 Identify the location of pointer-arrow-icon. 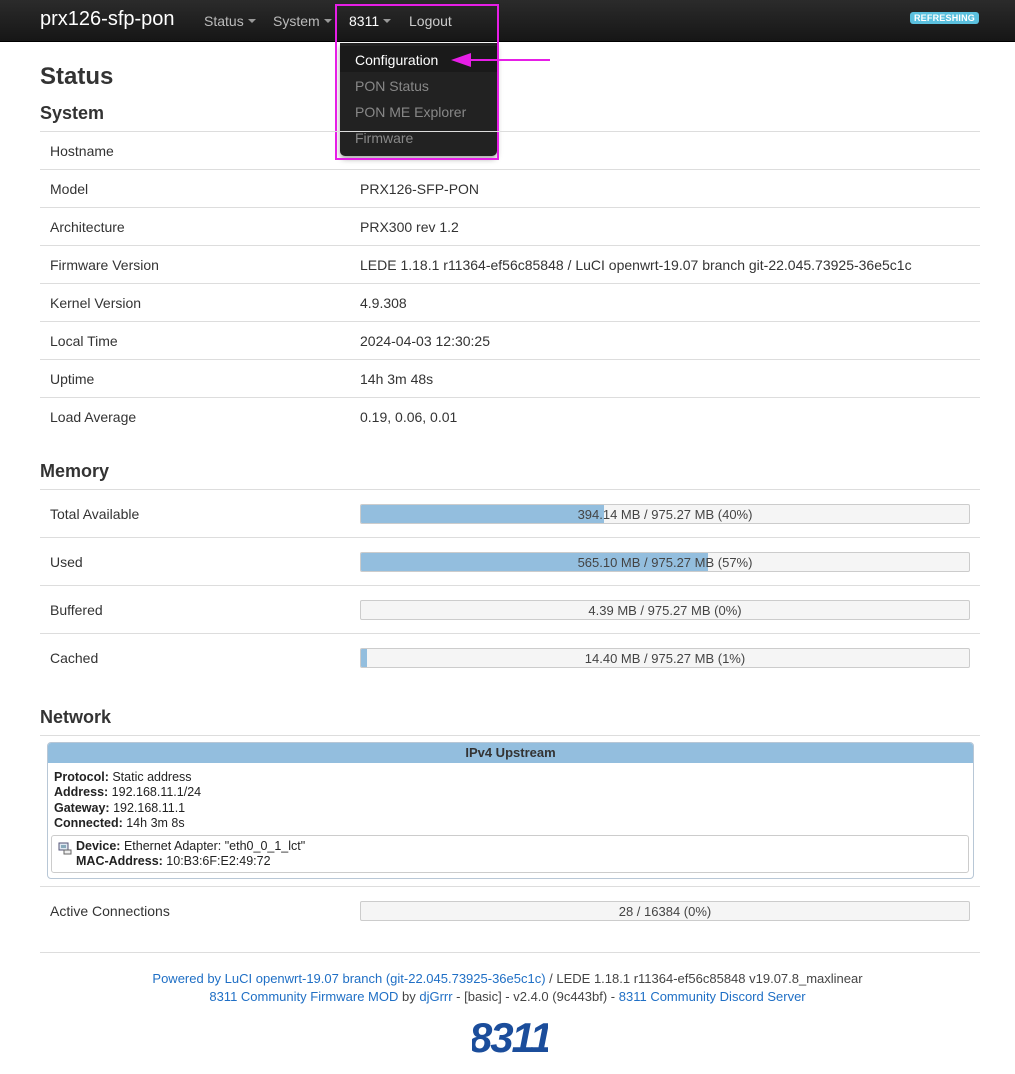
(500, 60).